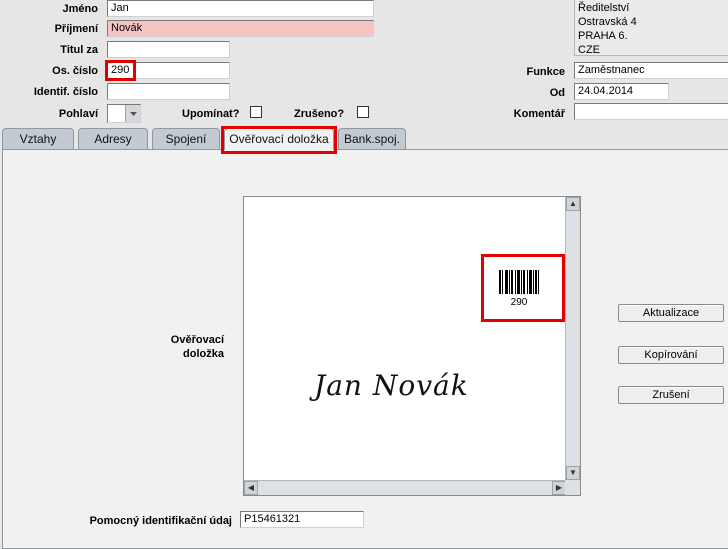  Describe the element at coordinates (372, 139) in the screenshot. I see `tab-bank-spoj: Bank.spoj.` at that location.